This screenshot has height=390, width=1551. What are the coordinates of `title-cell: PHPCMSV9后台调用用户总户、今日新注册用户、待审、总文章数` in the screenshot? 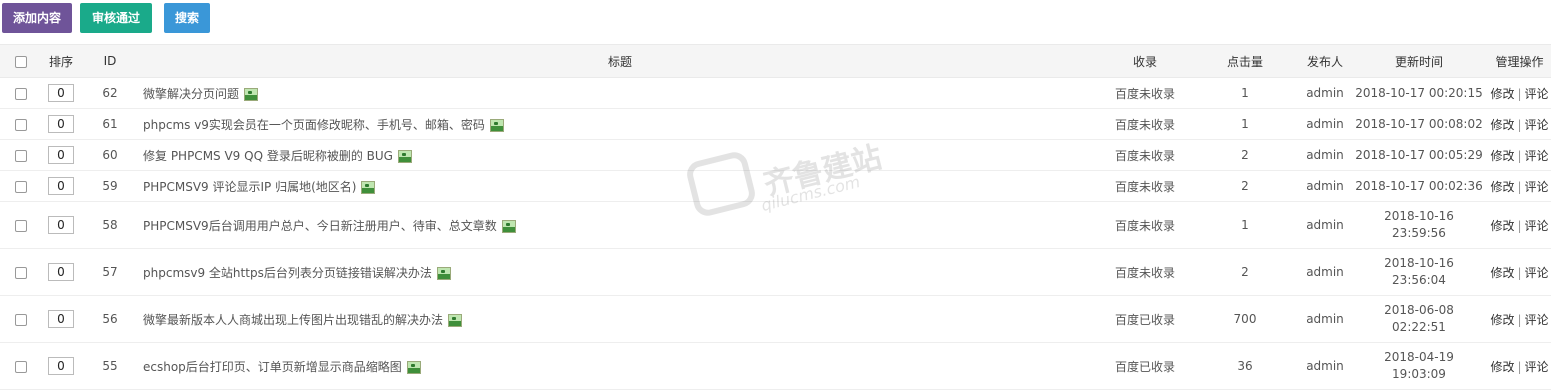 It's located at (620, 225).